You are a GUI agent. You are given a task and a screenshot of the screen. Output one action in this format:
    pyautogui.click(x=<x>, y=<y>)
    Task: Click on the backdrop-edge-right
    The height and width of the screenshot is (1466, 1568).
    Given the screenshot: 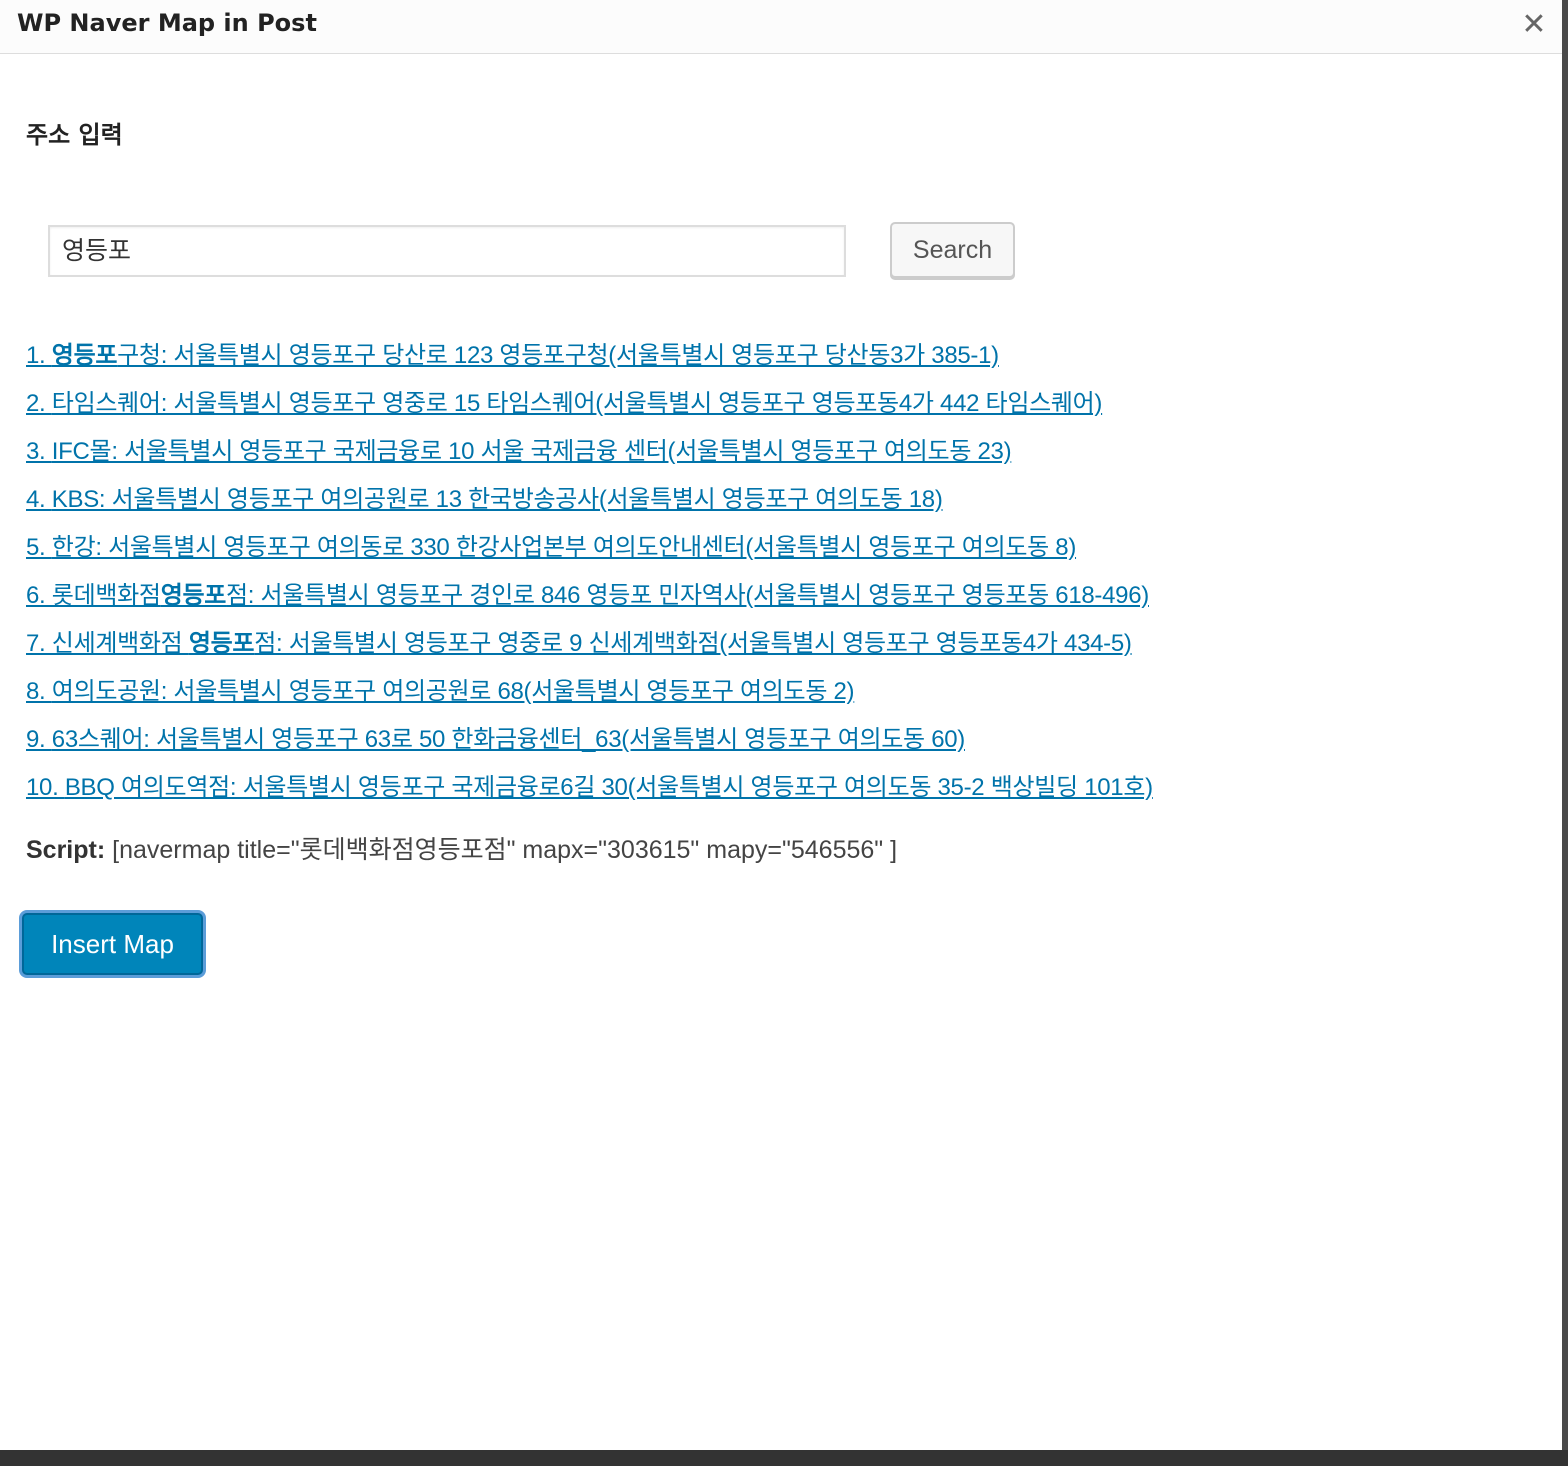 What is the action you would take?
    pyautogui.click(x=1565, y=733)
    